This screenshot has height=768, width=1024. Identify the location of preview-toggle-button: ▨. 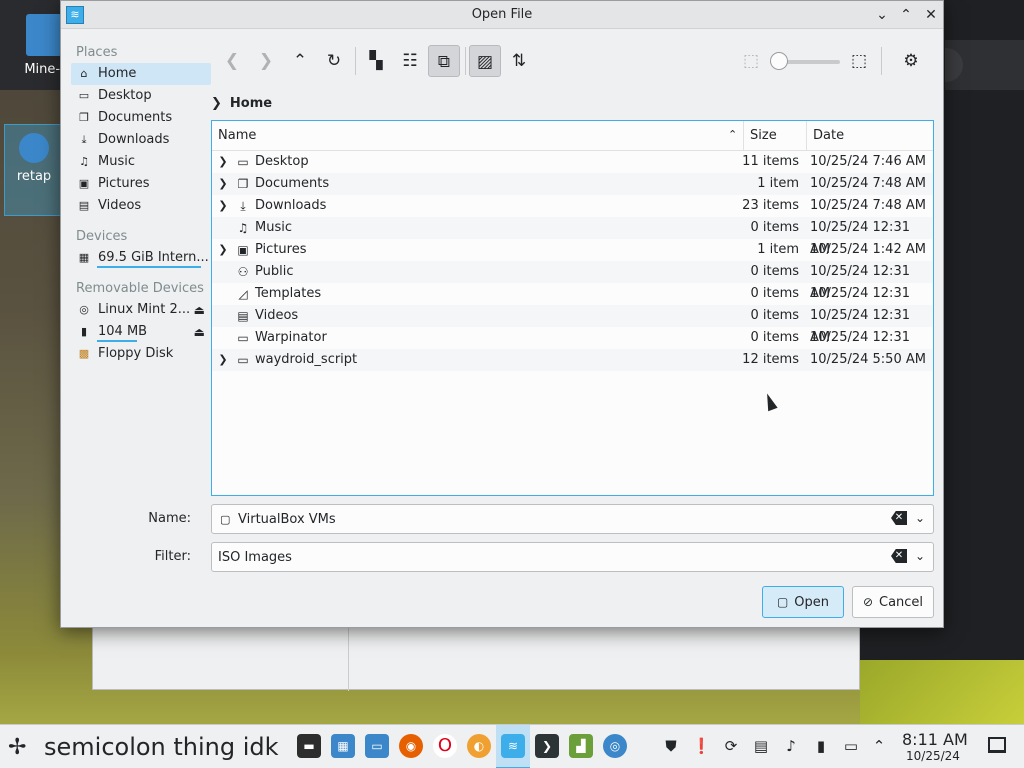
(485, 61).